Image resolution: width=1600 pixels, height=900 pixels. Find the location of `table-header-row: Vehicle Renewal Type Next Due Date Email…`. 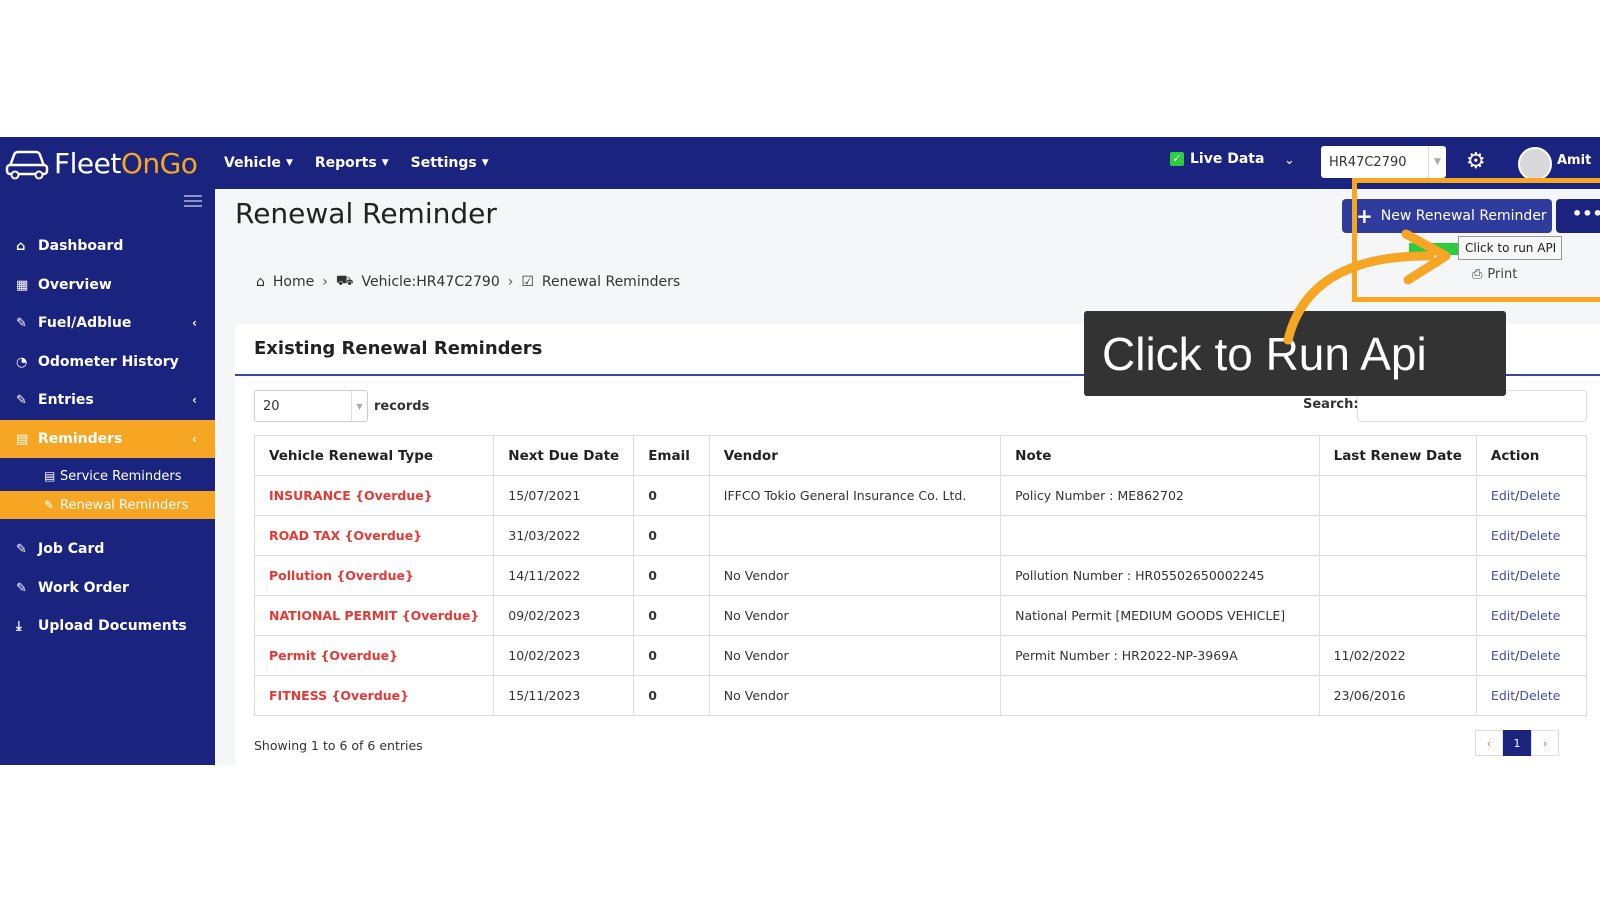

table-header-row: Vehicle Renewal Type Next Due Date Email… is located at coordinates (920, 455).